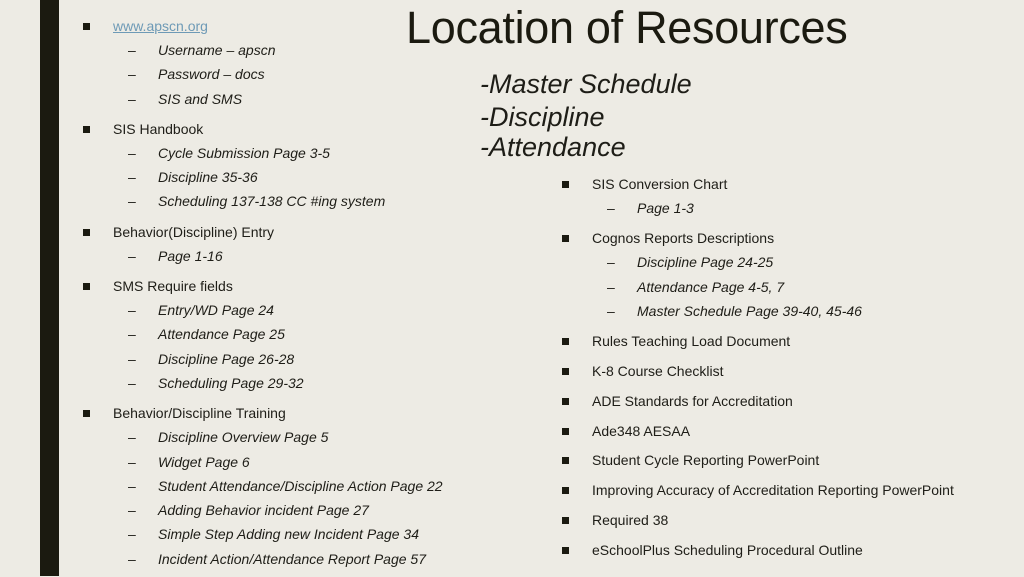 The width and height of the screenshot is (1024, 577). What do you see at coordinates (263, 286) in the screenshot?
I see `resource-item: SMS Require fields` at bounding box center [263, 286].